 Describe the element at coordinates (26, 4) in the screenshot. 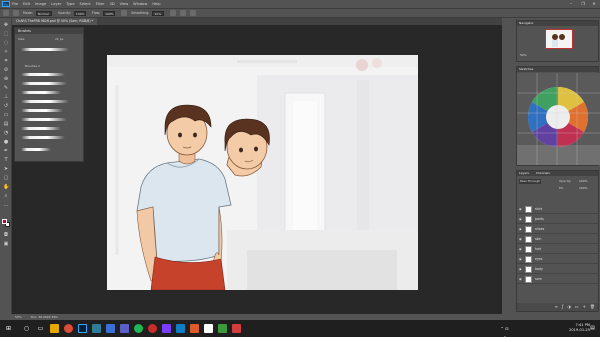

I see `menu-edit: Edit` at that location.